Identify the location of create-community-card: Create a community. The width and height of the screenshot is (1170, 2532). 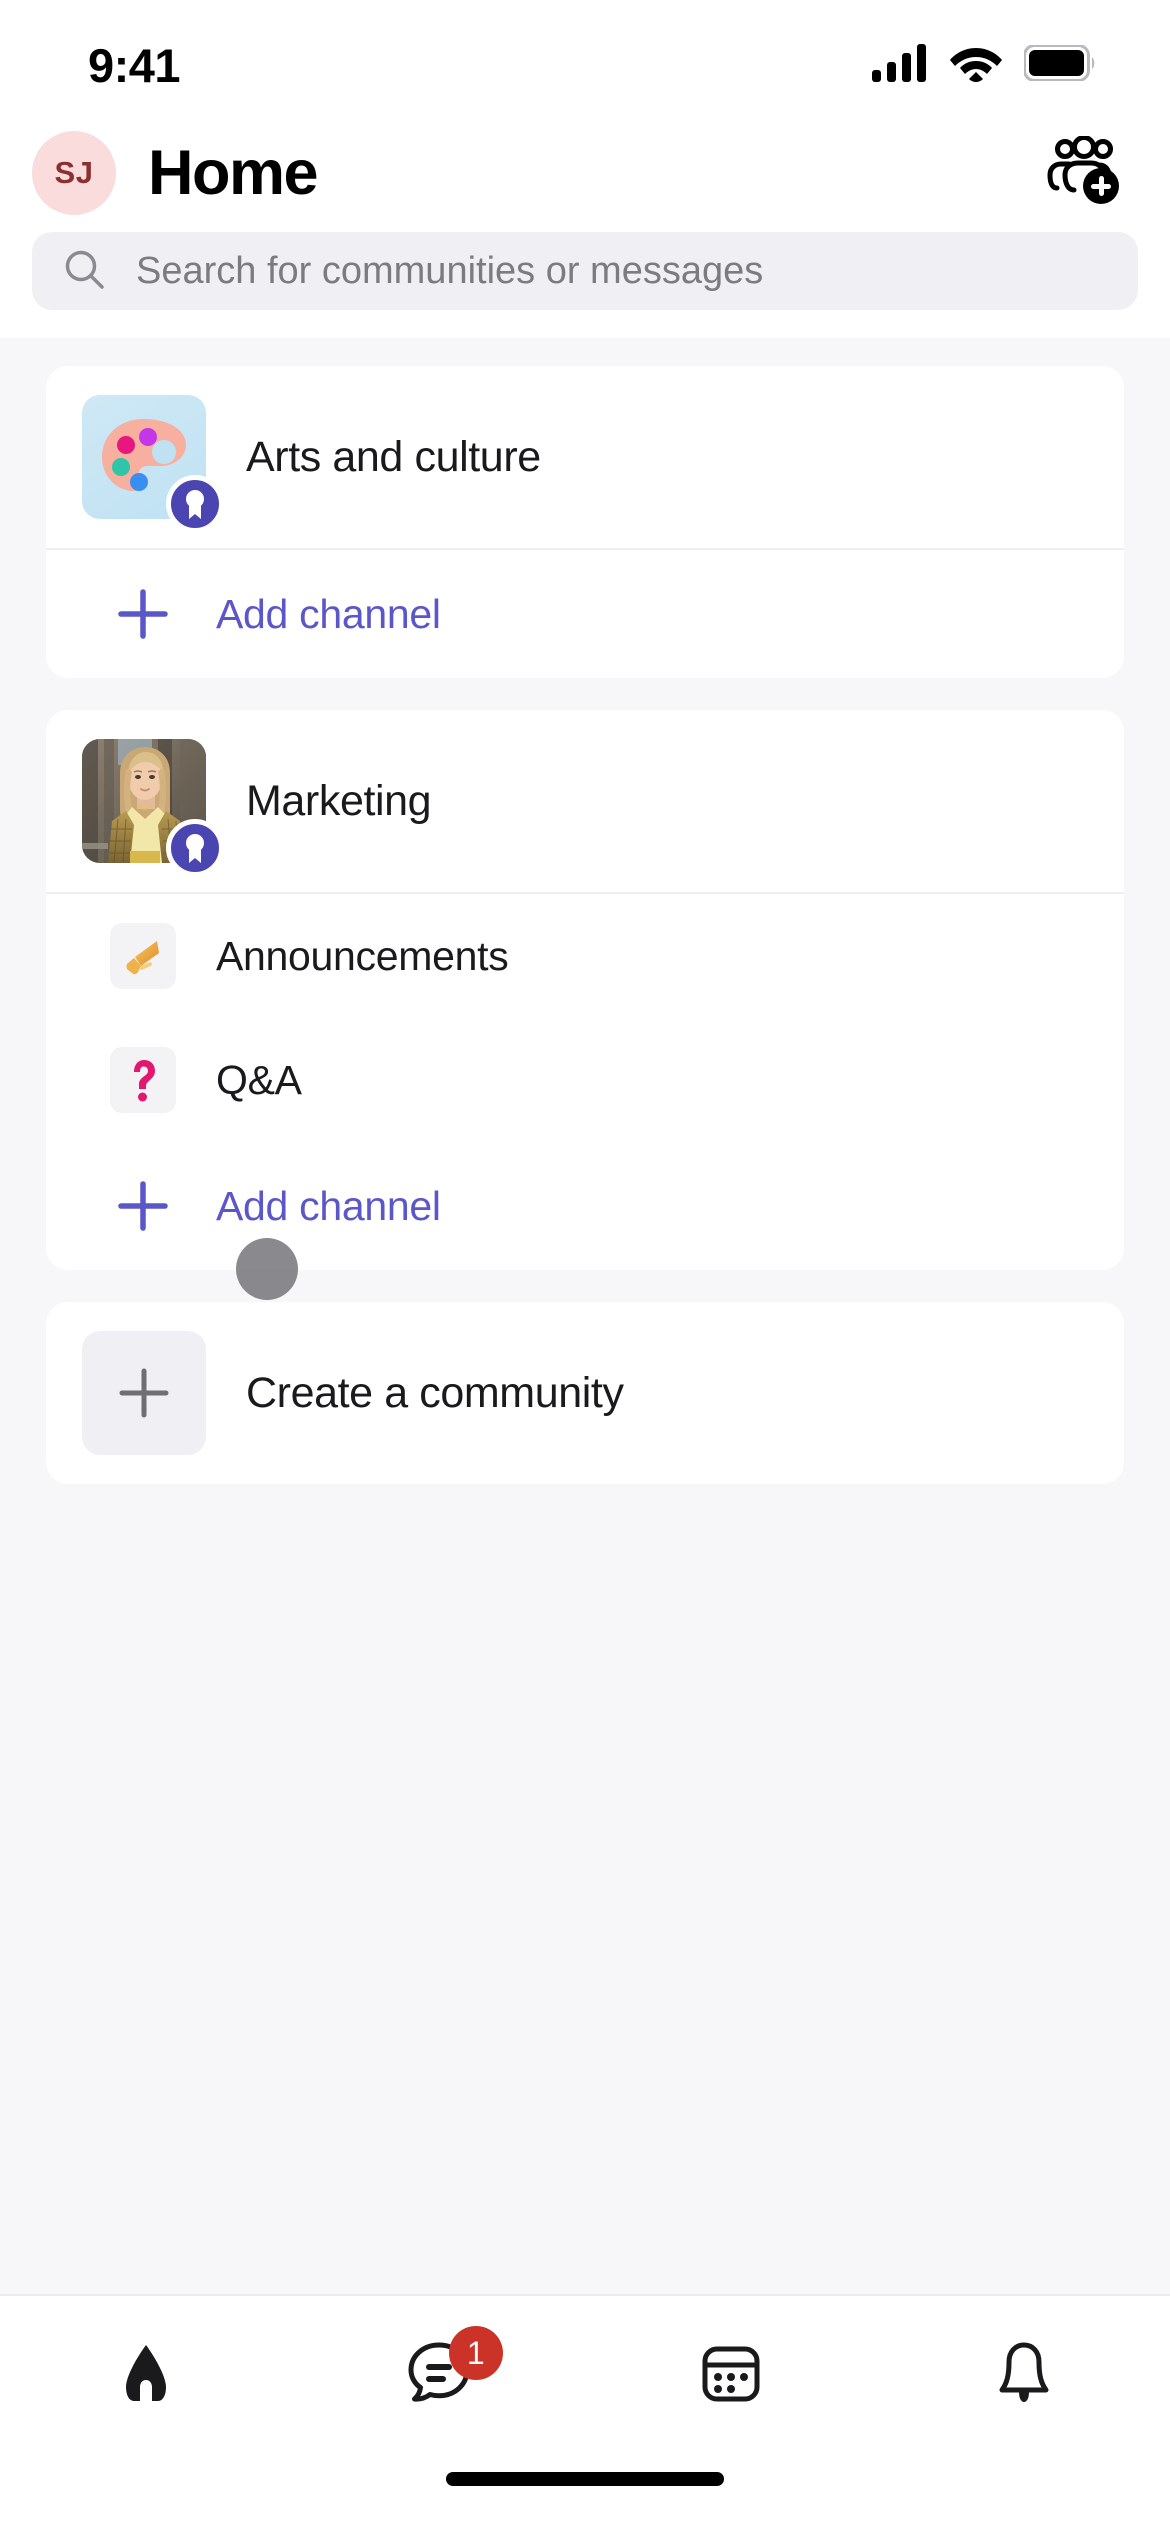
(585, 1393).